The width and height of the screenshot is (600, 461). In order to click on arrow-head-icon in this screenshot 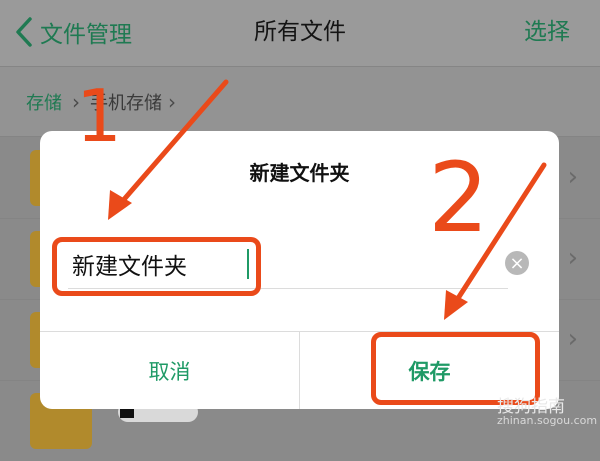, I will do `click(456, 305)`.